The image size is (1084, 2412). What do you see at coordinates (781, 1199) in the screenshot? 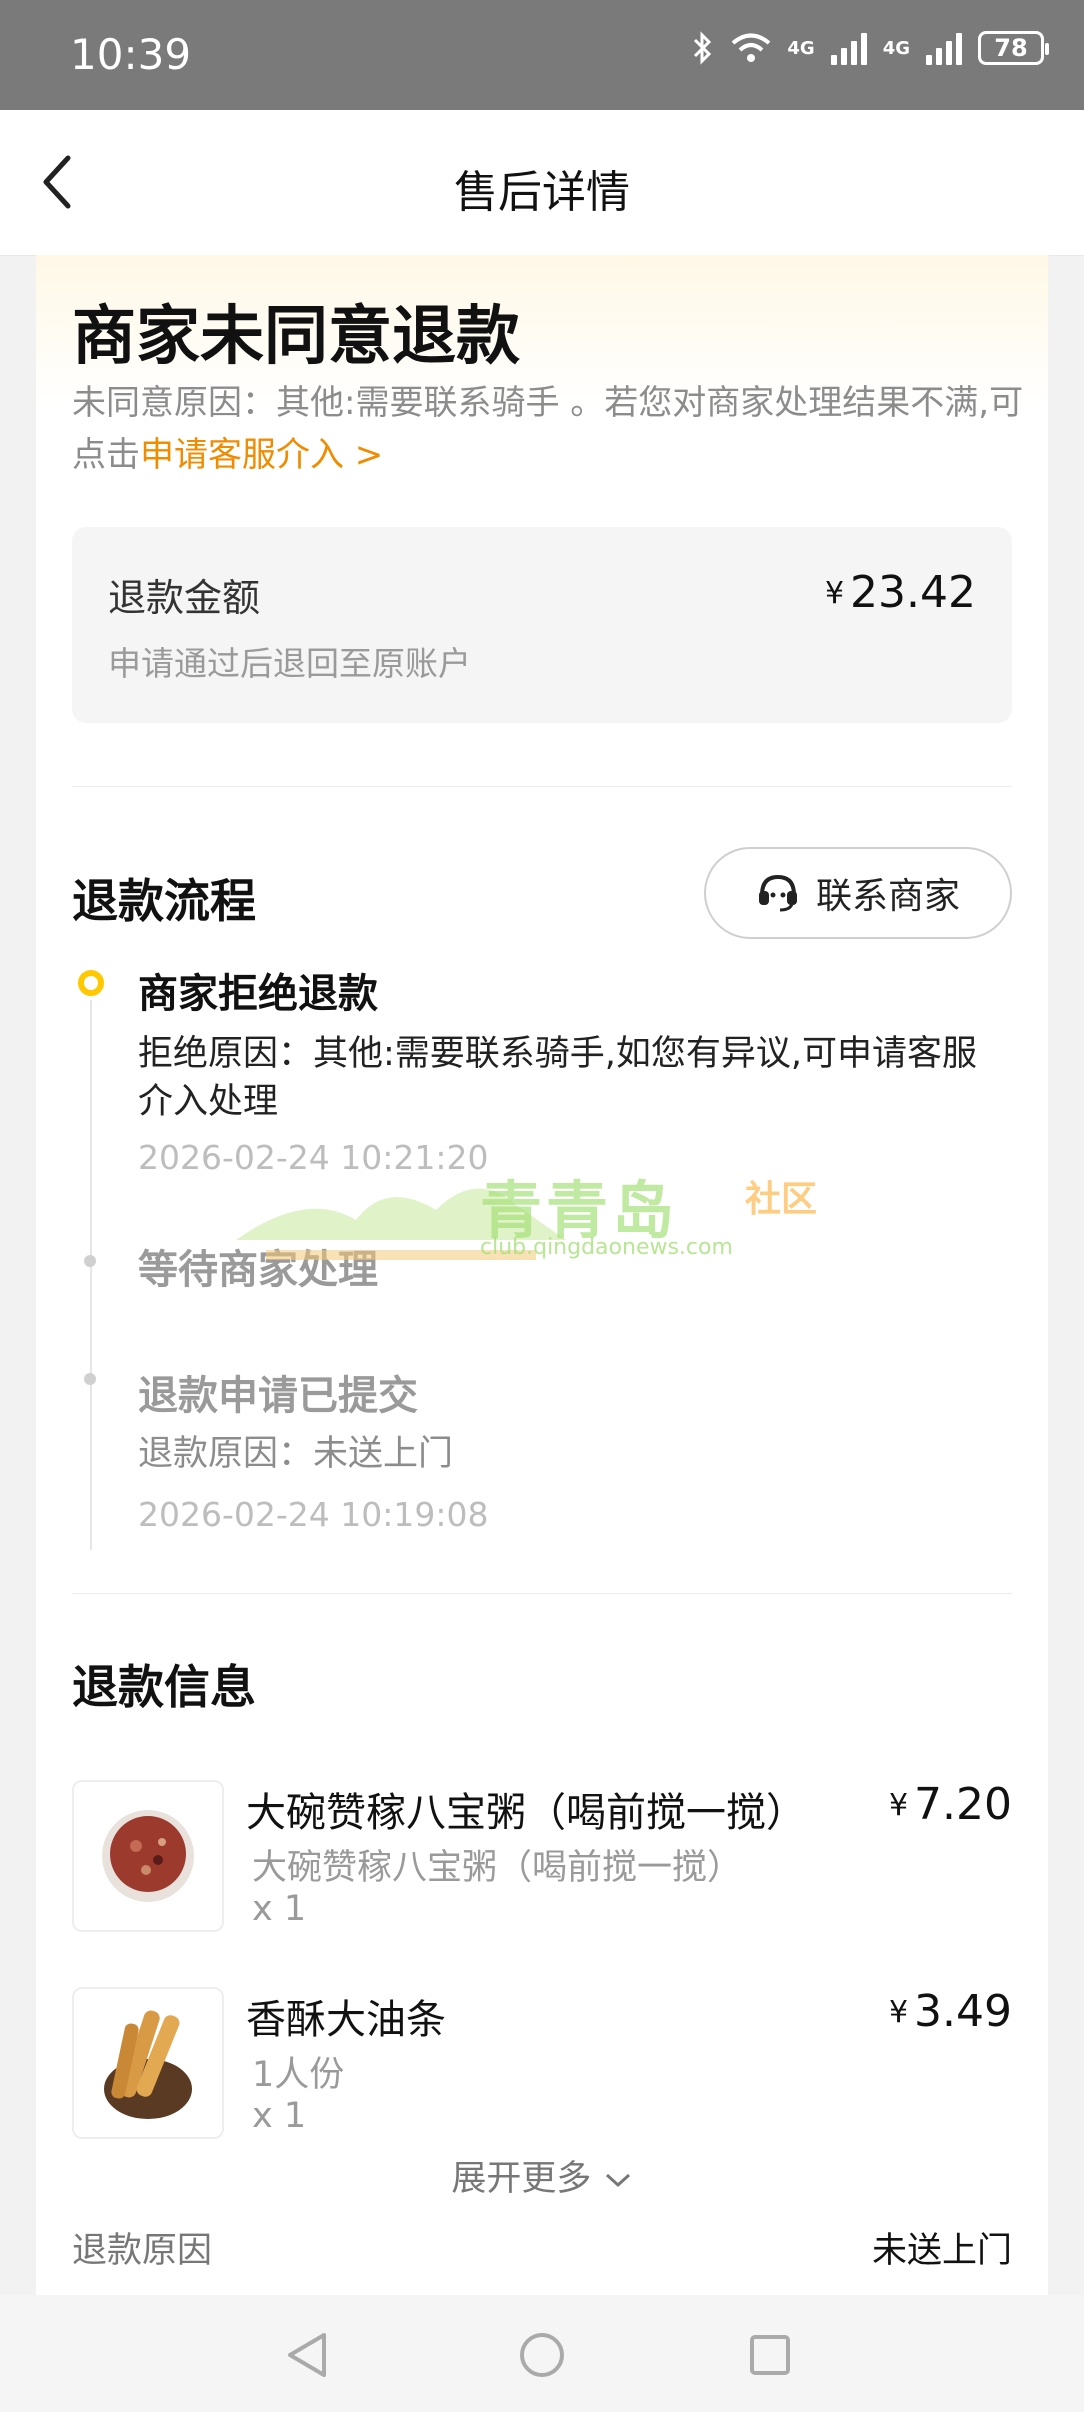
I see `watermark-tag: 社区` at bounding box center [781, 1199].